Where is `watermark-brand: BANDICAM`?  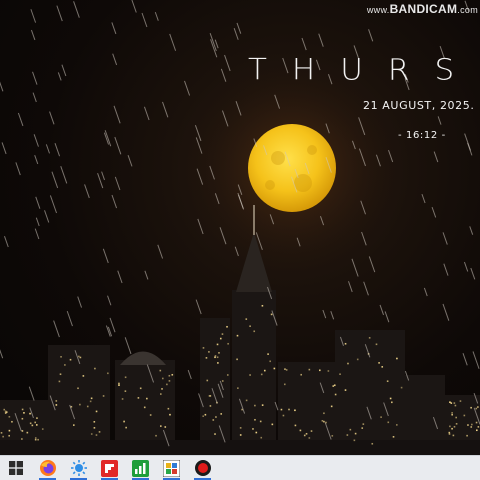
watermark-brand: BANDICAM is located at coordinates (423, 9).